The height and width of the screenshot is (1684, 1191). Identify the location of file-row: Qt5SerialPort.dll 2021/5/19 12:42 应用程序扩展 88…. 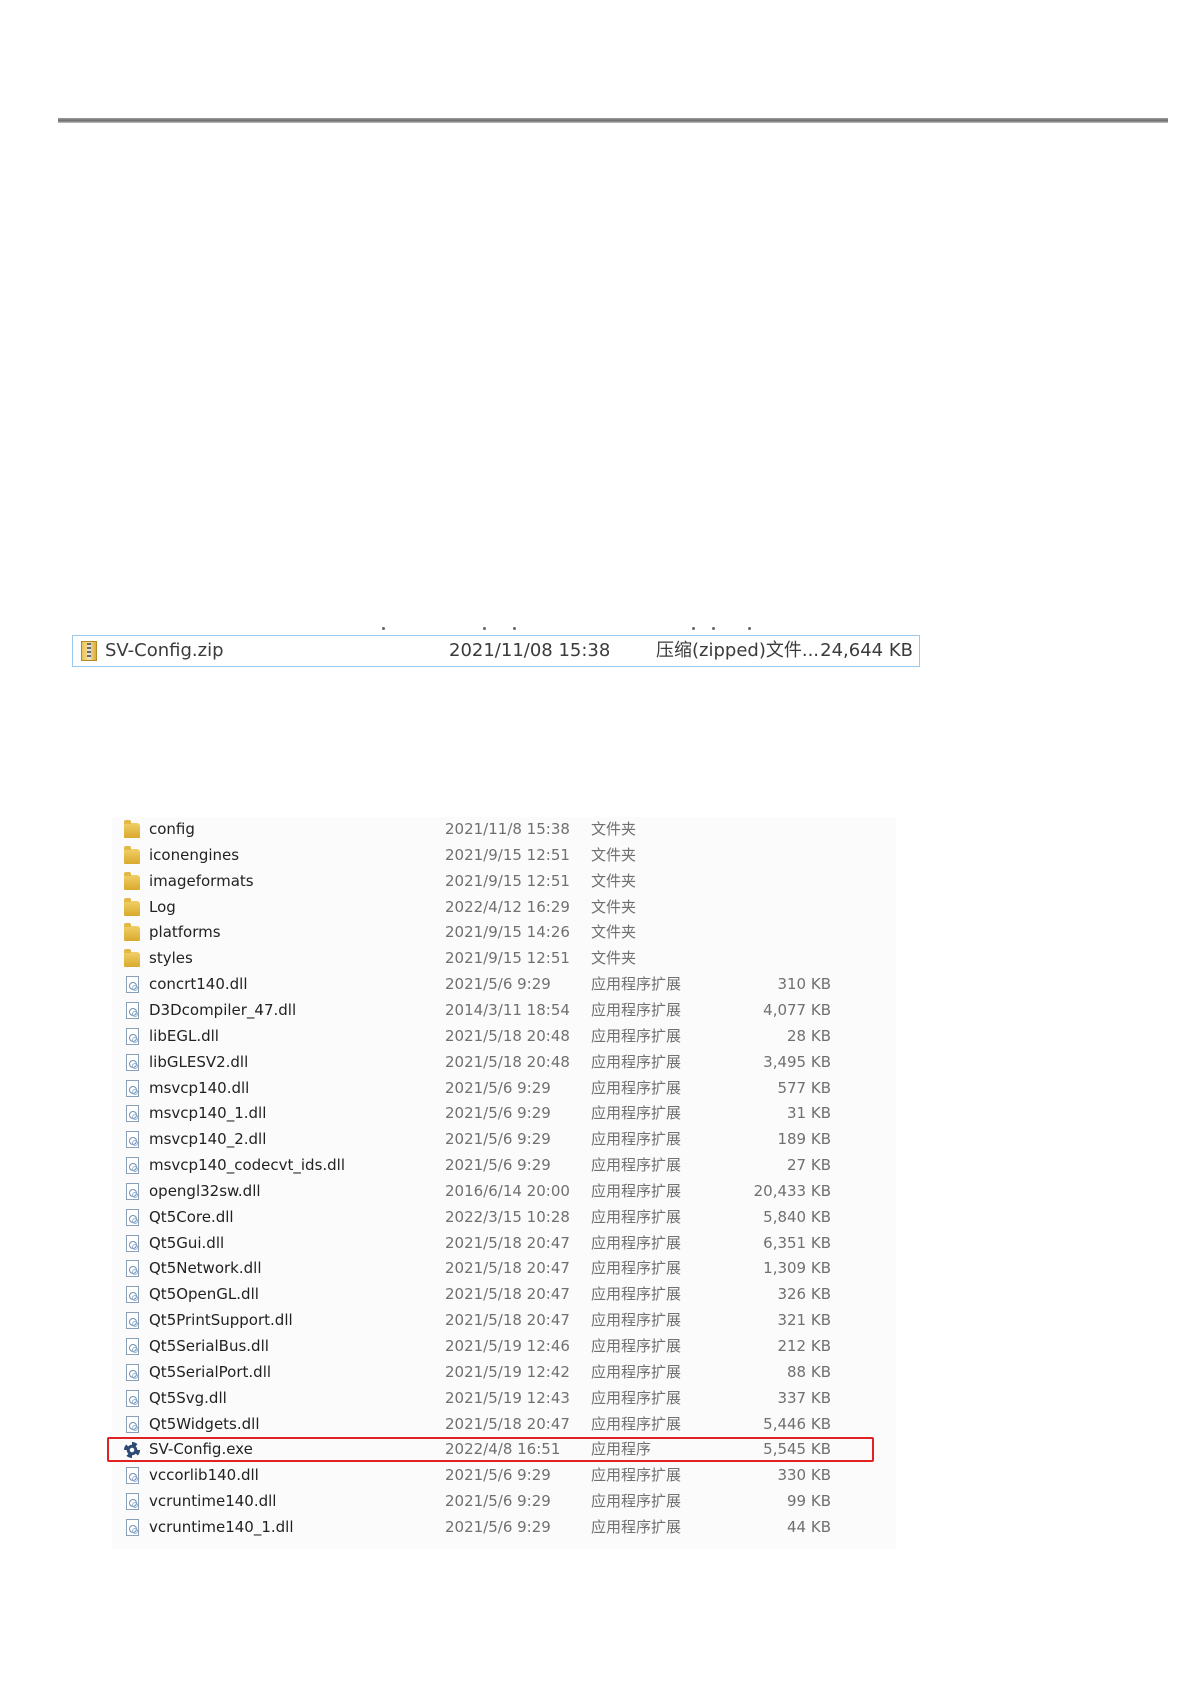
(504, 1373).